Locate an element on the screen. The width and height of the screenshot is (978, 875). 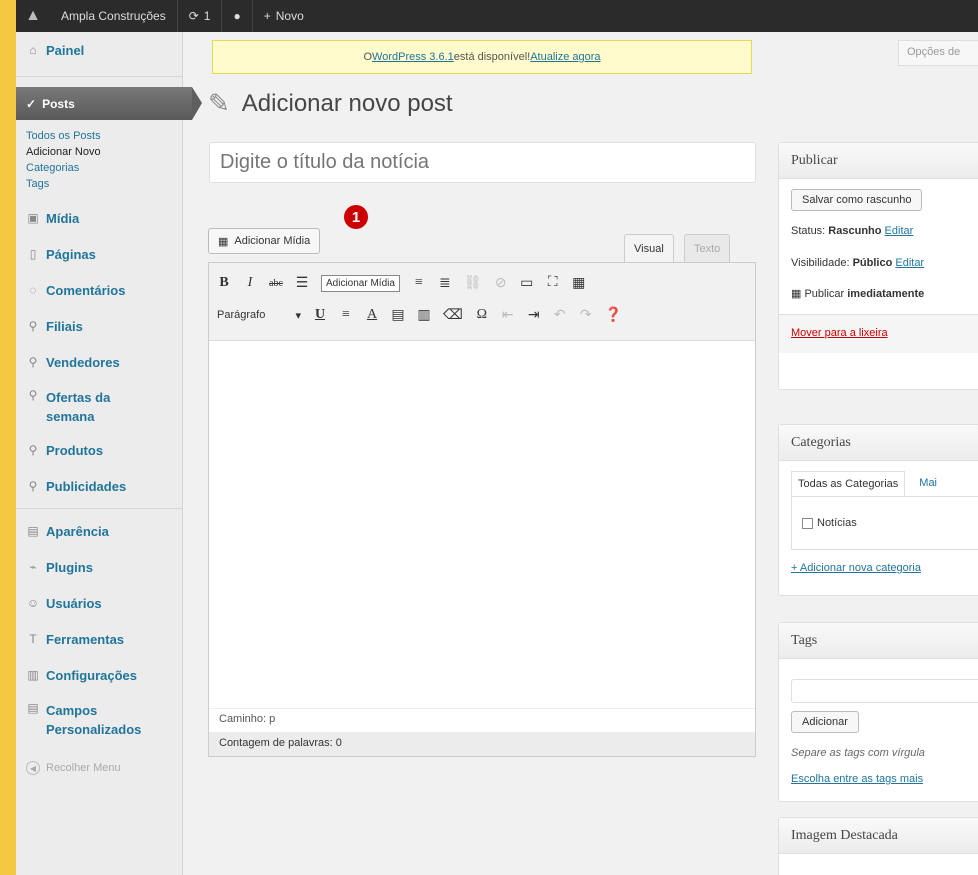
redo-icon: ↷ is located at coordinates (586, 315).